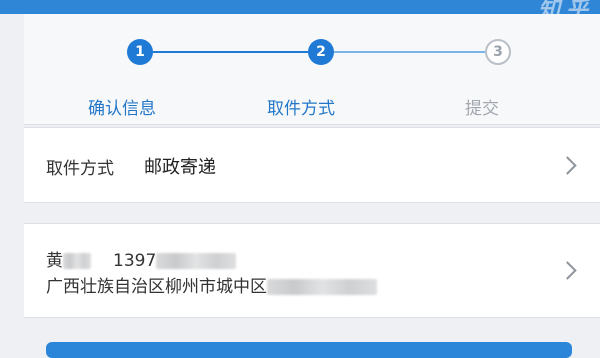 This screenshot has height=358, width=600. What do you see at coordinates (135, 261) in the screenshot?
I see `recipient-phone: 1397` at bounding box center [135, 261].